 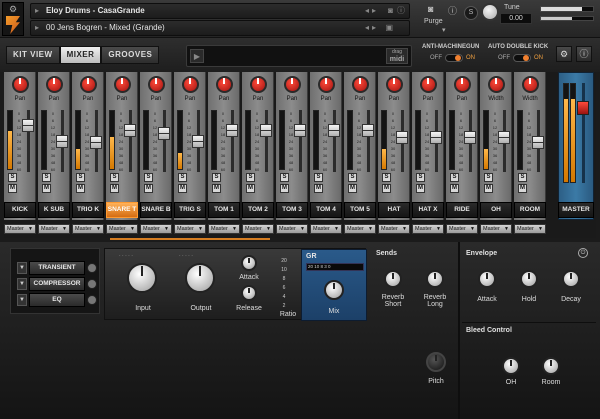 I want to click on solo-toggle-button: S, so click(x=471, y=13).